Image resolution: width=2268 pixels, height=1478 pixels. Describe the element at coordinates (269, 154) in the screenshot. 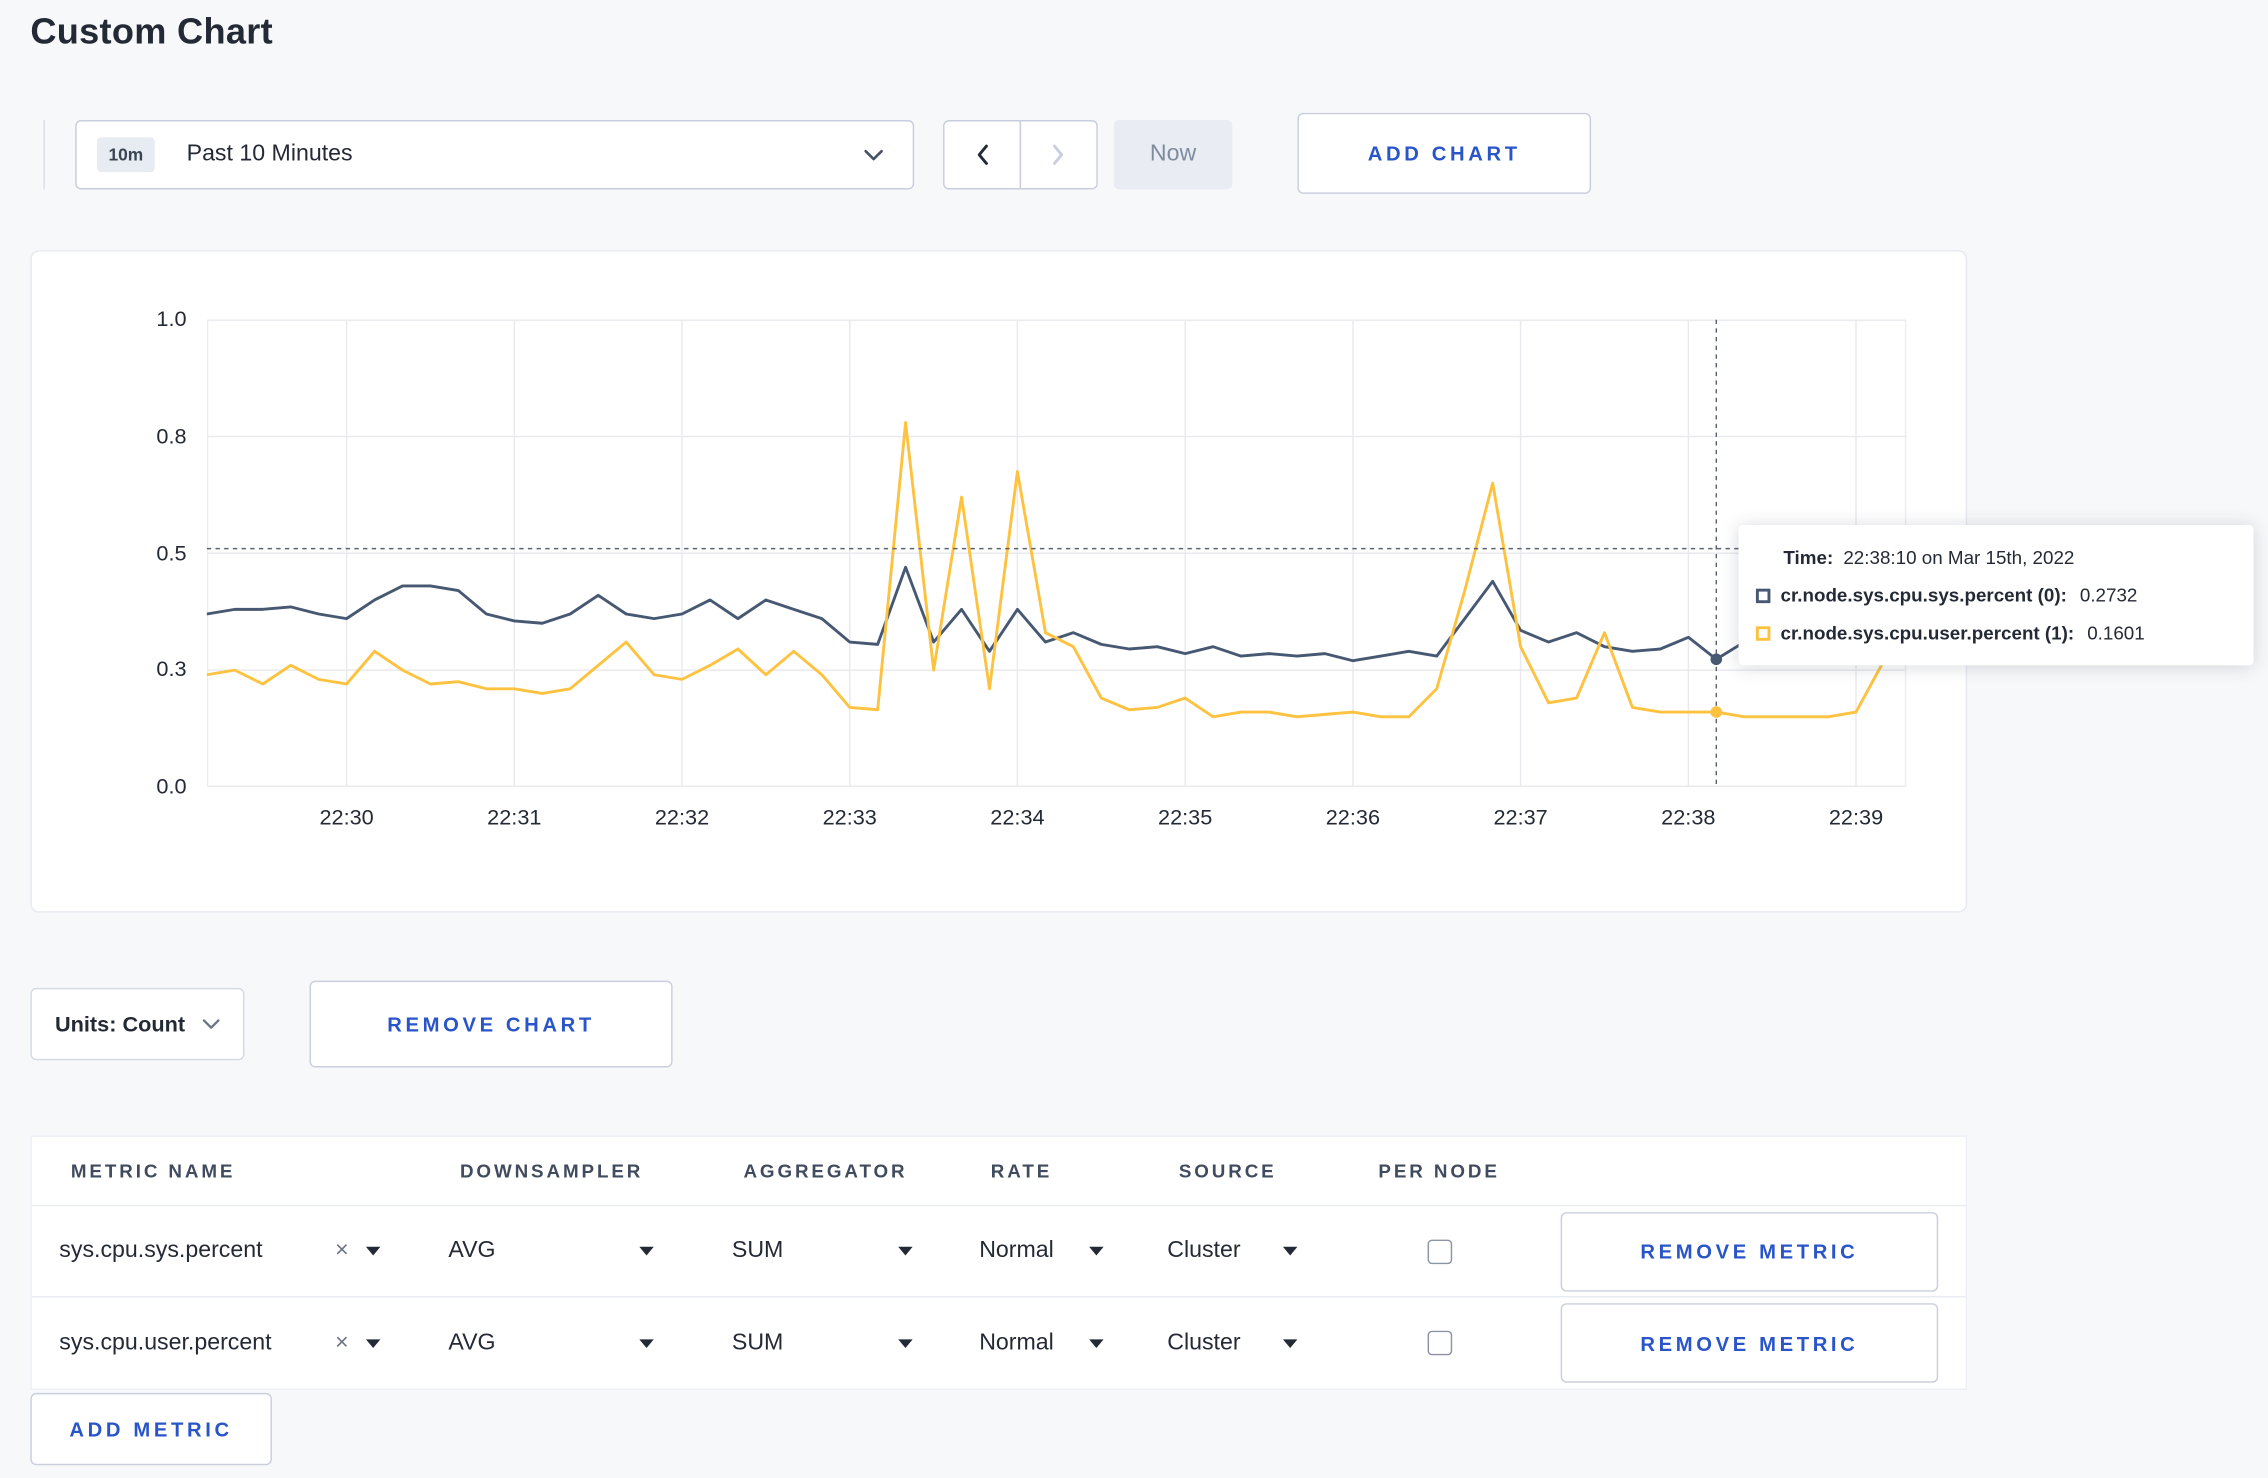

I see `time-range-label: Past 10 Minutes` at that location.